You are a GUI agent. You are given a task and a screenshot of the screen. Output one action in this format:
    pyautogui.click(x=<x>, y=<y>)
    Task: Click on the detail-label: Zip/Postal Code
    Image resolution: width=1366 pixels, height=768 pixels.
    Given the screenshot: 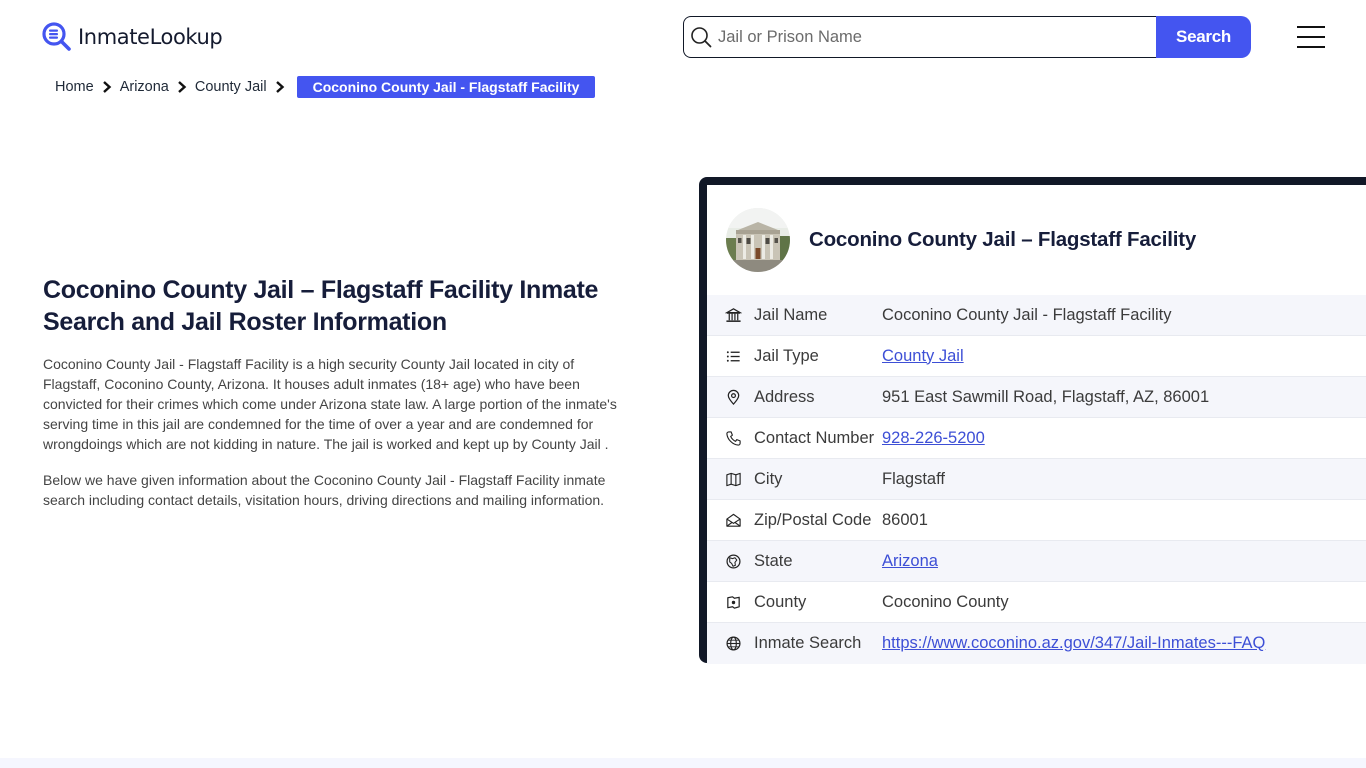 What is the action you would take?
    pyautogui.click(x=813, y=519)
    